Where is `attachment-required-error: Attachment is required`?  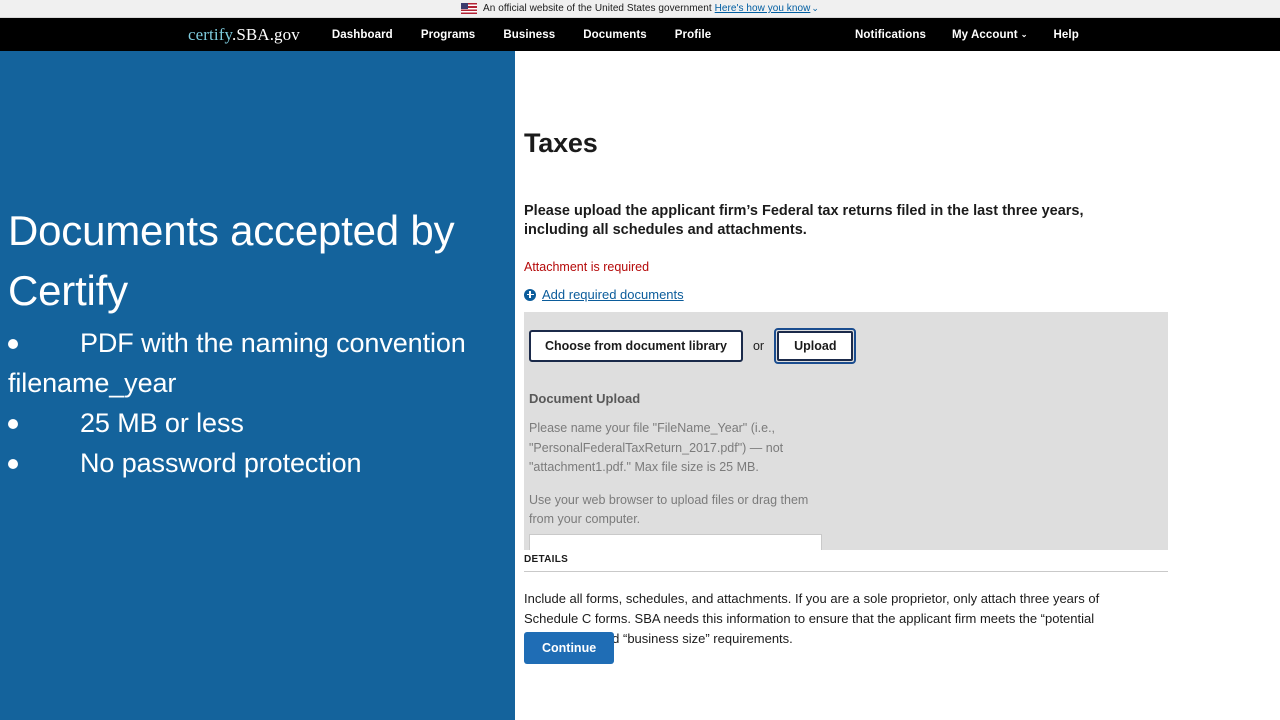 attachment-required-error: Attachment is required is located at coordinates (587, 267).